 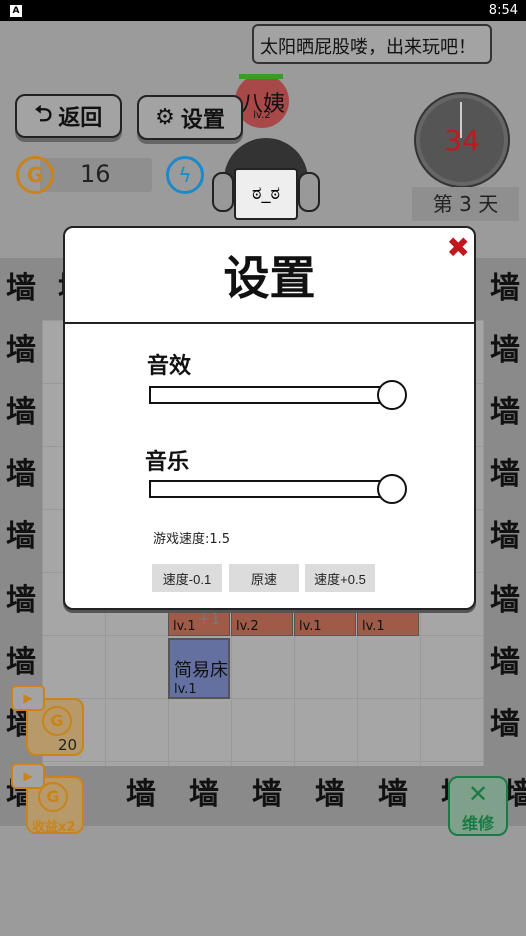 I want to click on coins-amount: 20, so click(x=68, y=745).